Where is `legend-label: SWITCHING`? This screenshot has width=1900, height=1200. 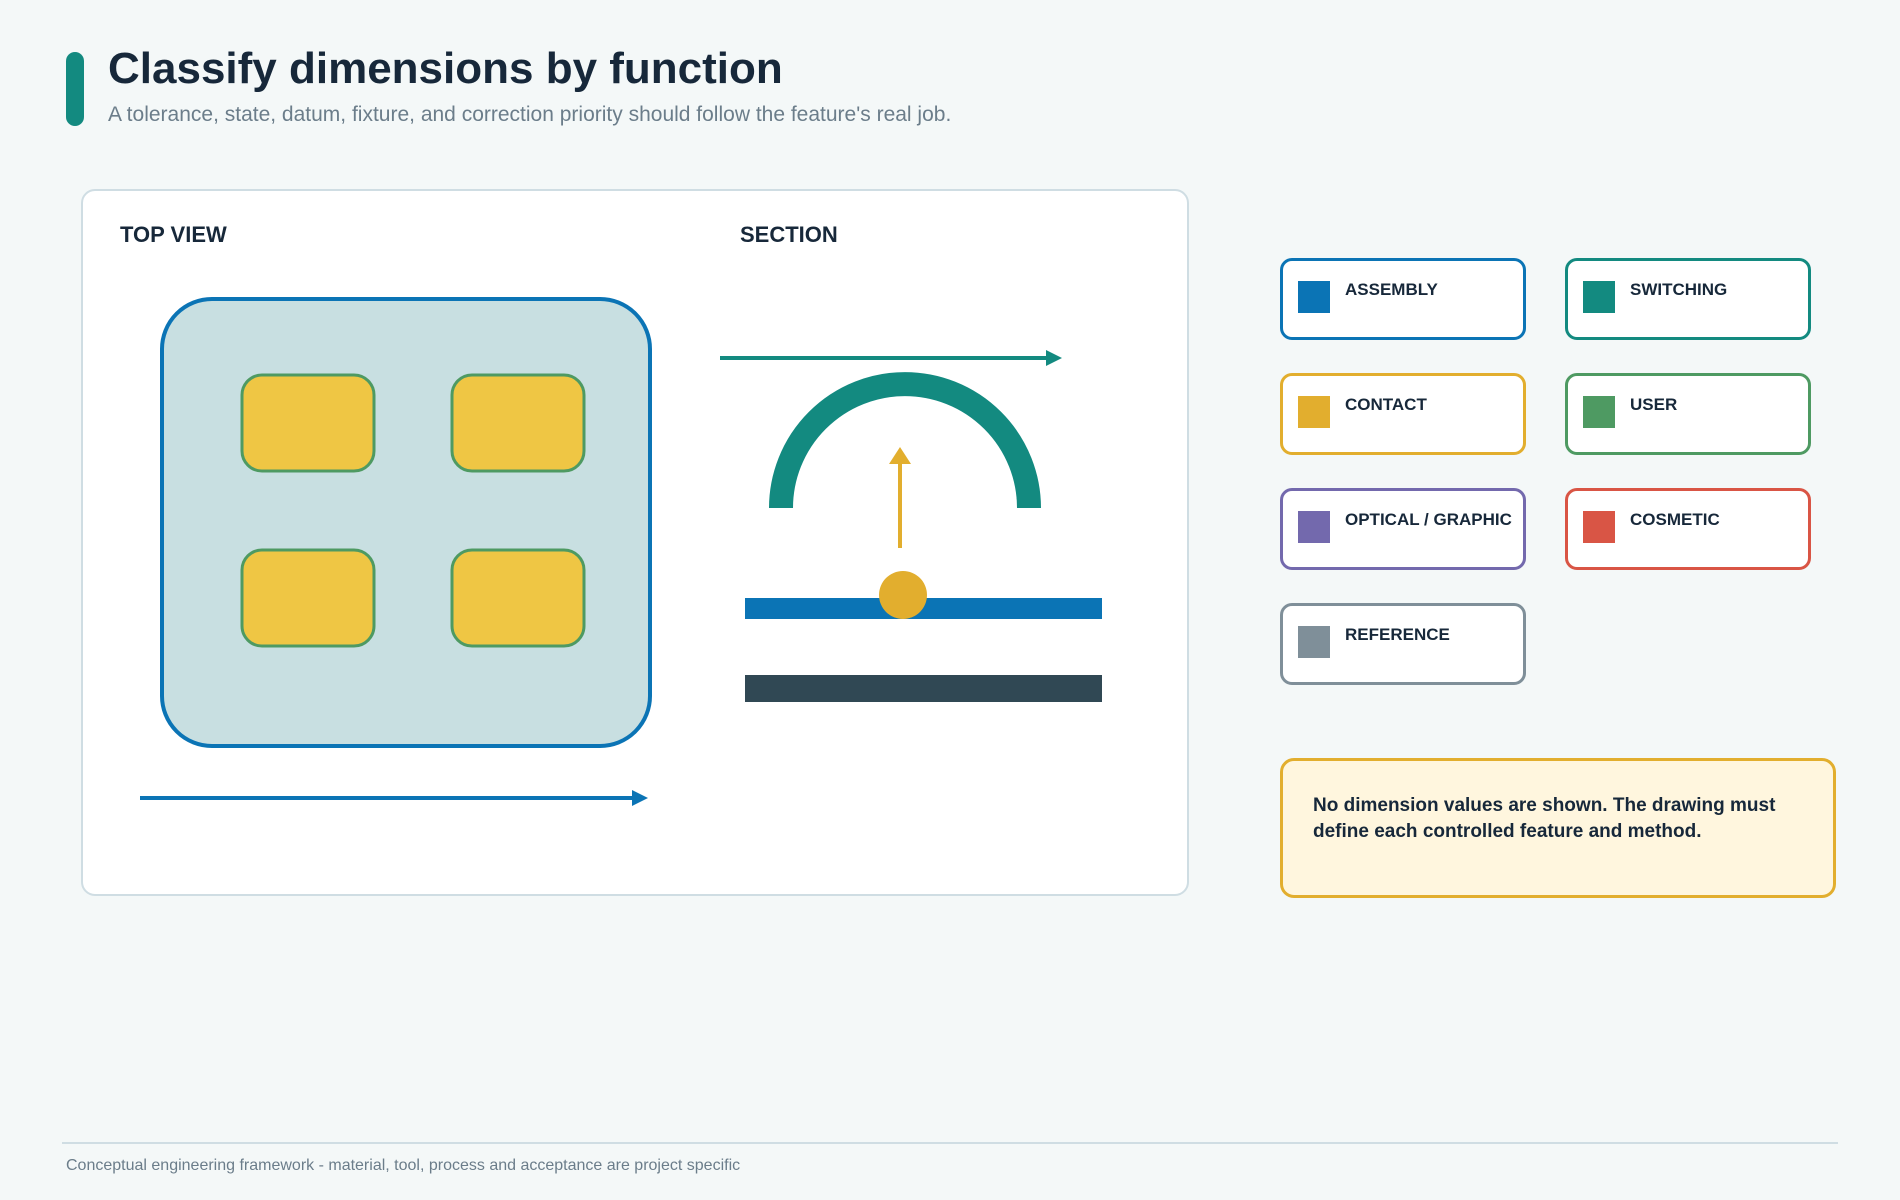
legend-label: SWITCHING is located at coordinates (1679, 289).